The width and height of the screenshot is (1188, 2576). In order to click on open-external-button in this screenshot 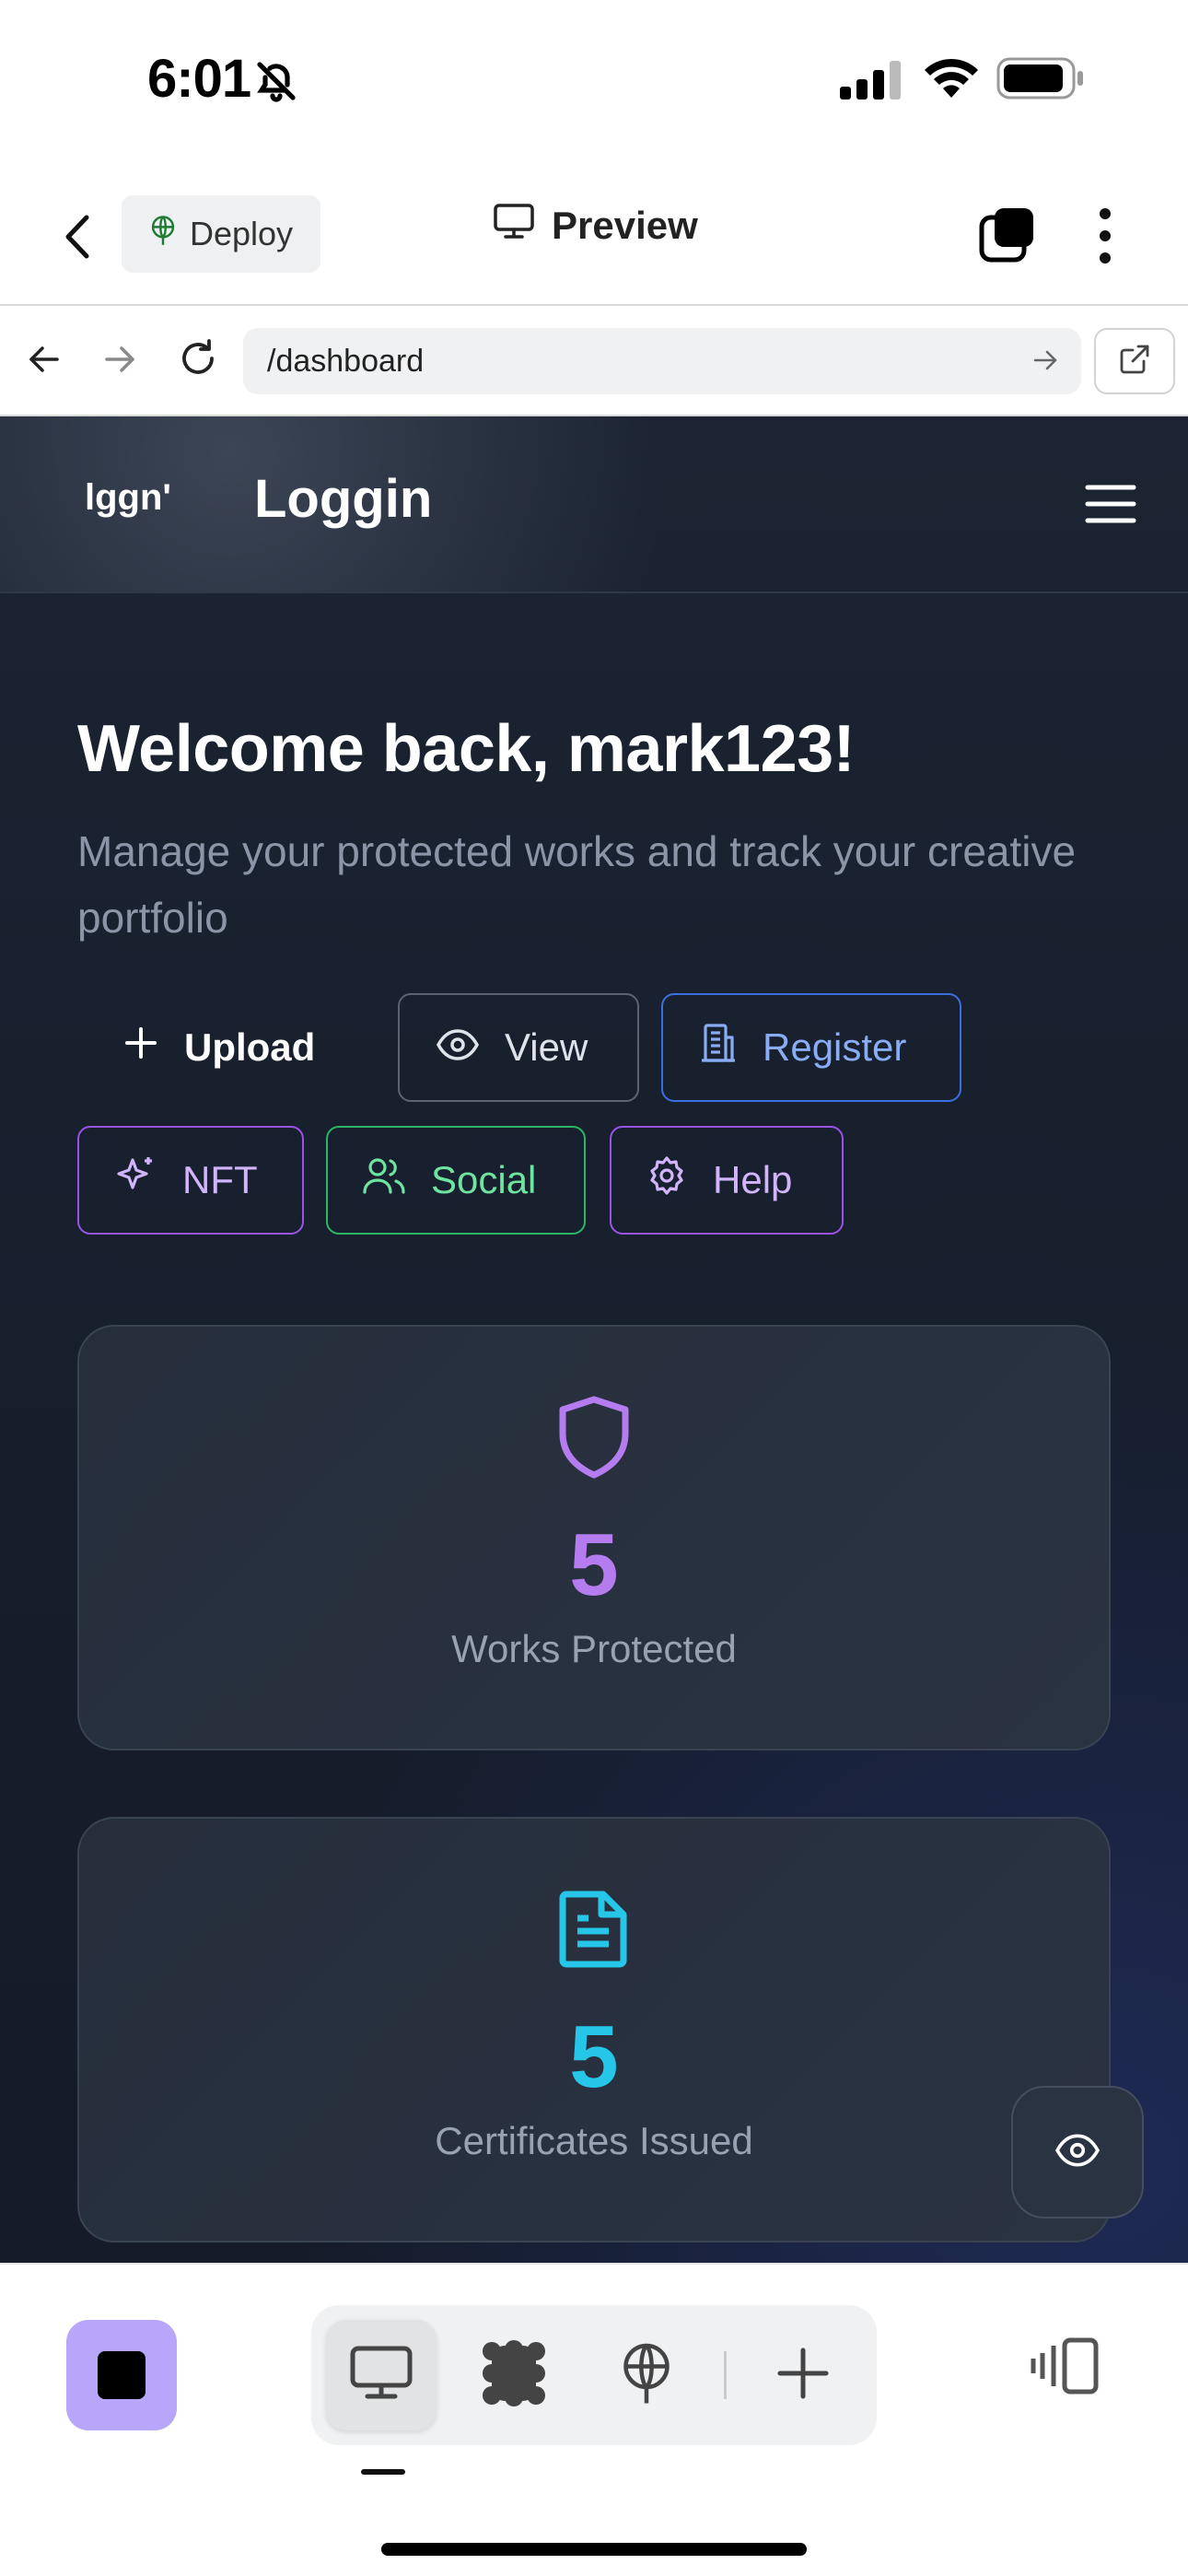, I will do `click(1134, 361)`.